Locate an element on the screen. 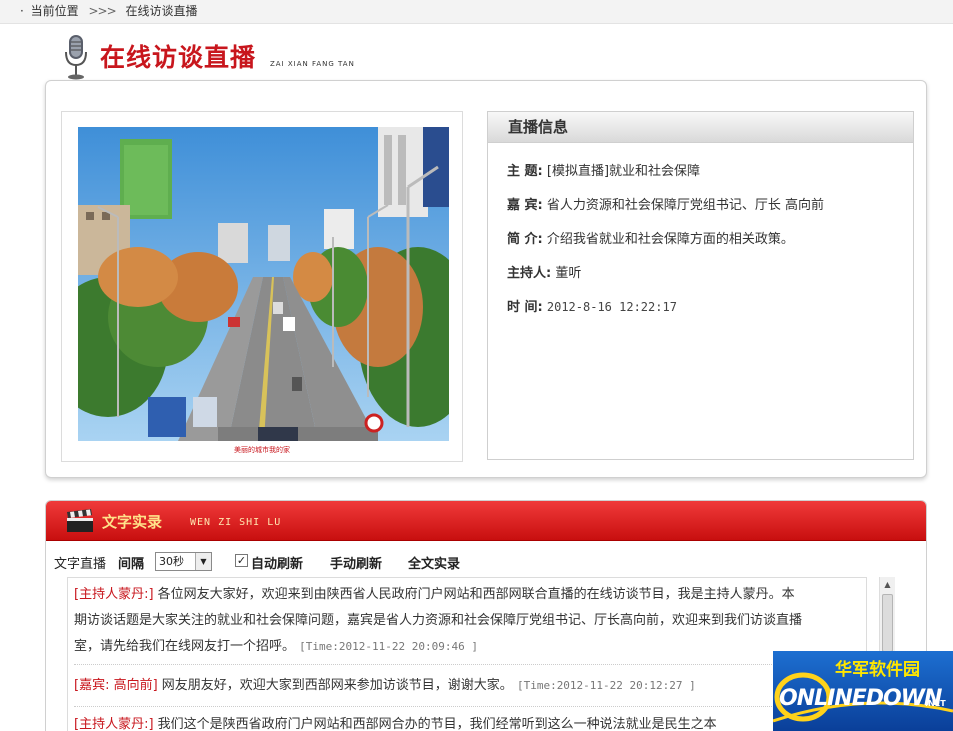  interval-select: 30秒 ▼ is located at coordinates (183, 561).